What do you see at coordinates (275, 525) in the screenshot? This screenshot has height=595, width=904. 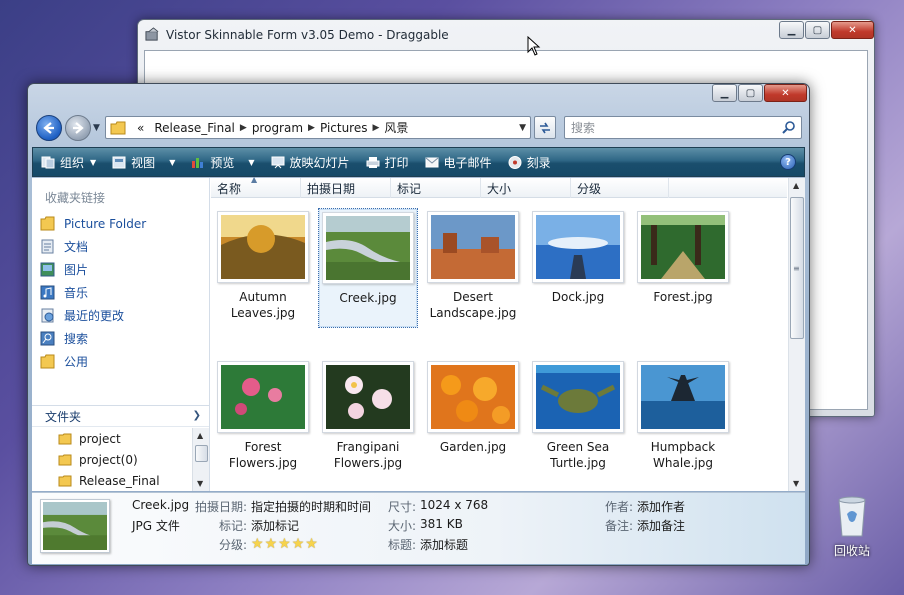 I see `tags-value: 添加标记` at bounding box center [275, 525].